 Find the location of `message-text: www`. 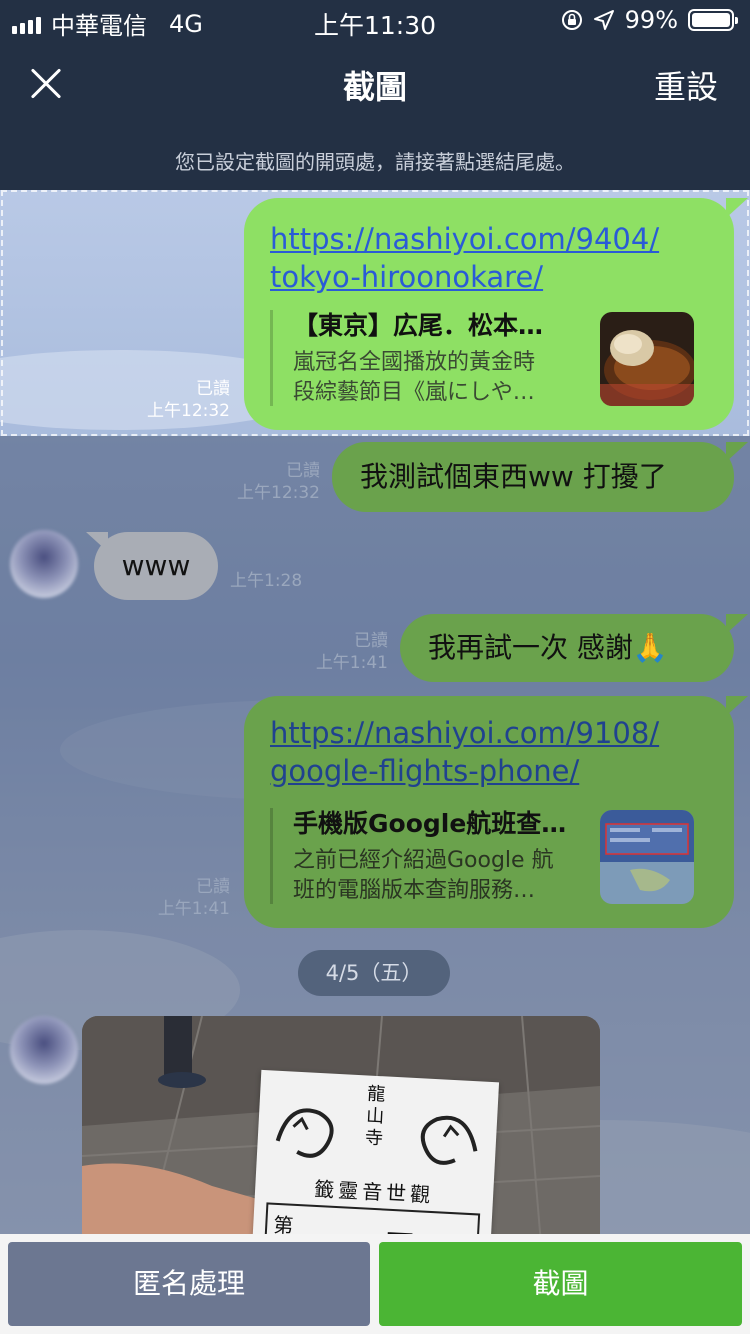

message-text: www is located at coordinates (156, 565).